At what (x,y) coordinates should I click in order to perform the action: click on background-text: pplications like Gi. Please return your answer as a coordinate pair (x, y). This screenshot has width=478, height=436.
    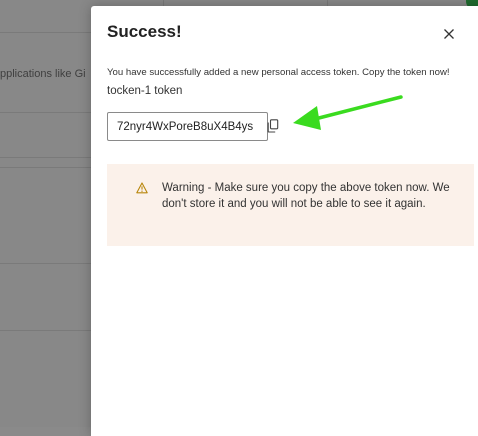
    Looking at the image, I should click on (43, 74).